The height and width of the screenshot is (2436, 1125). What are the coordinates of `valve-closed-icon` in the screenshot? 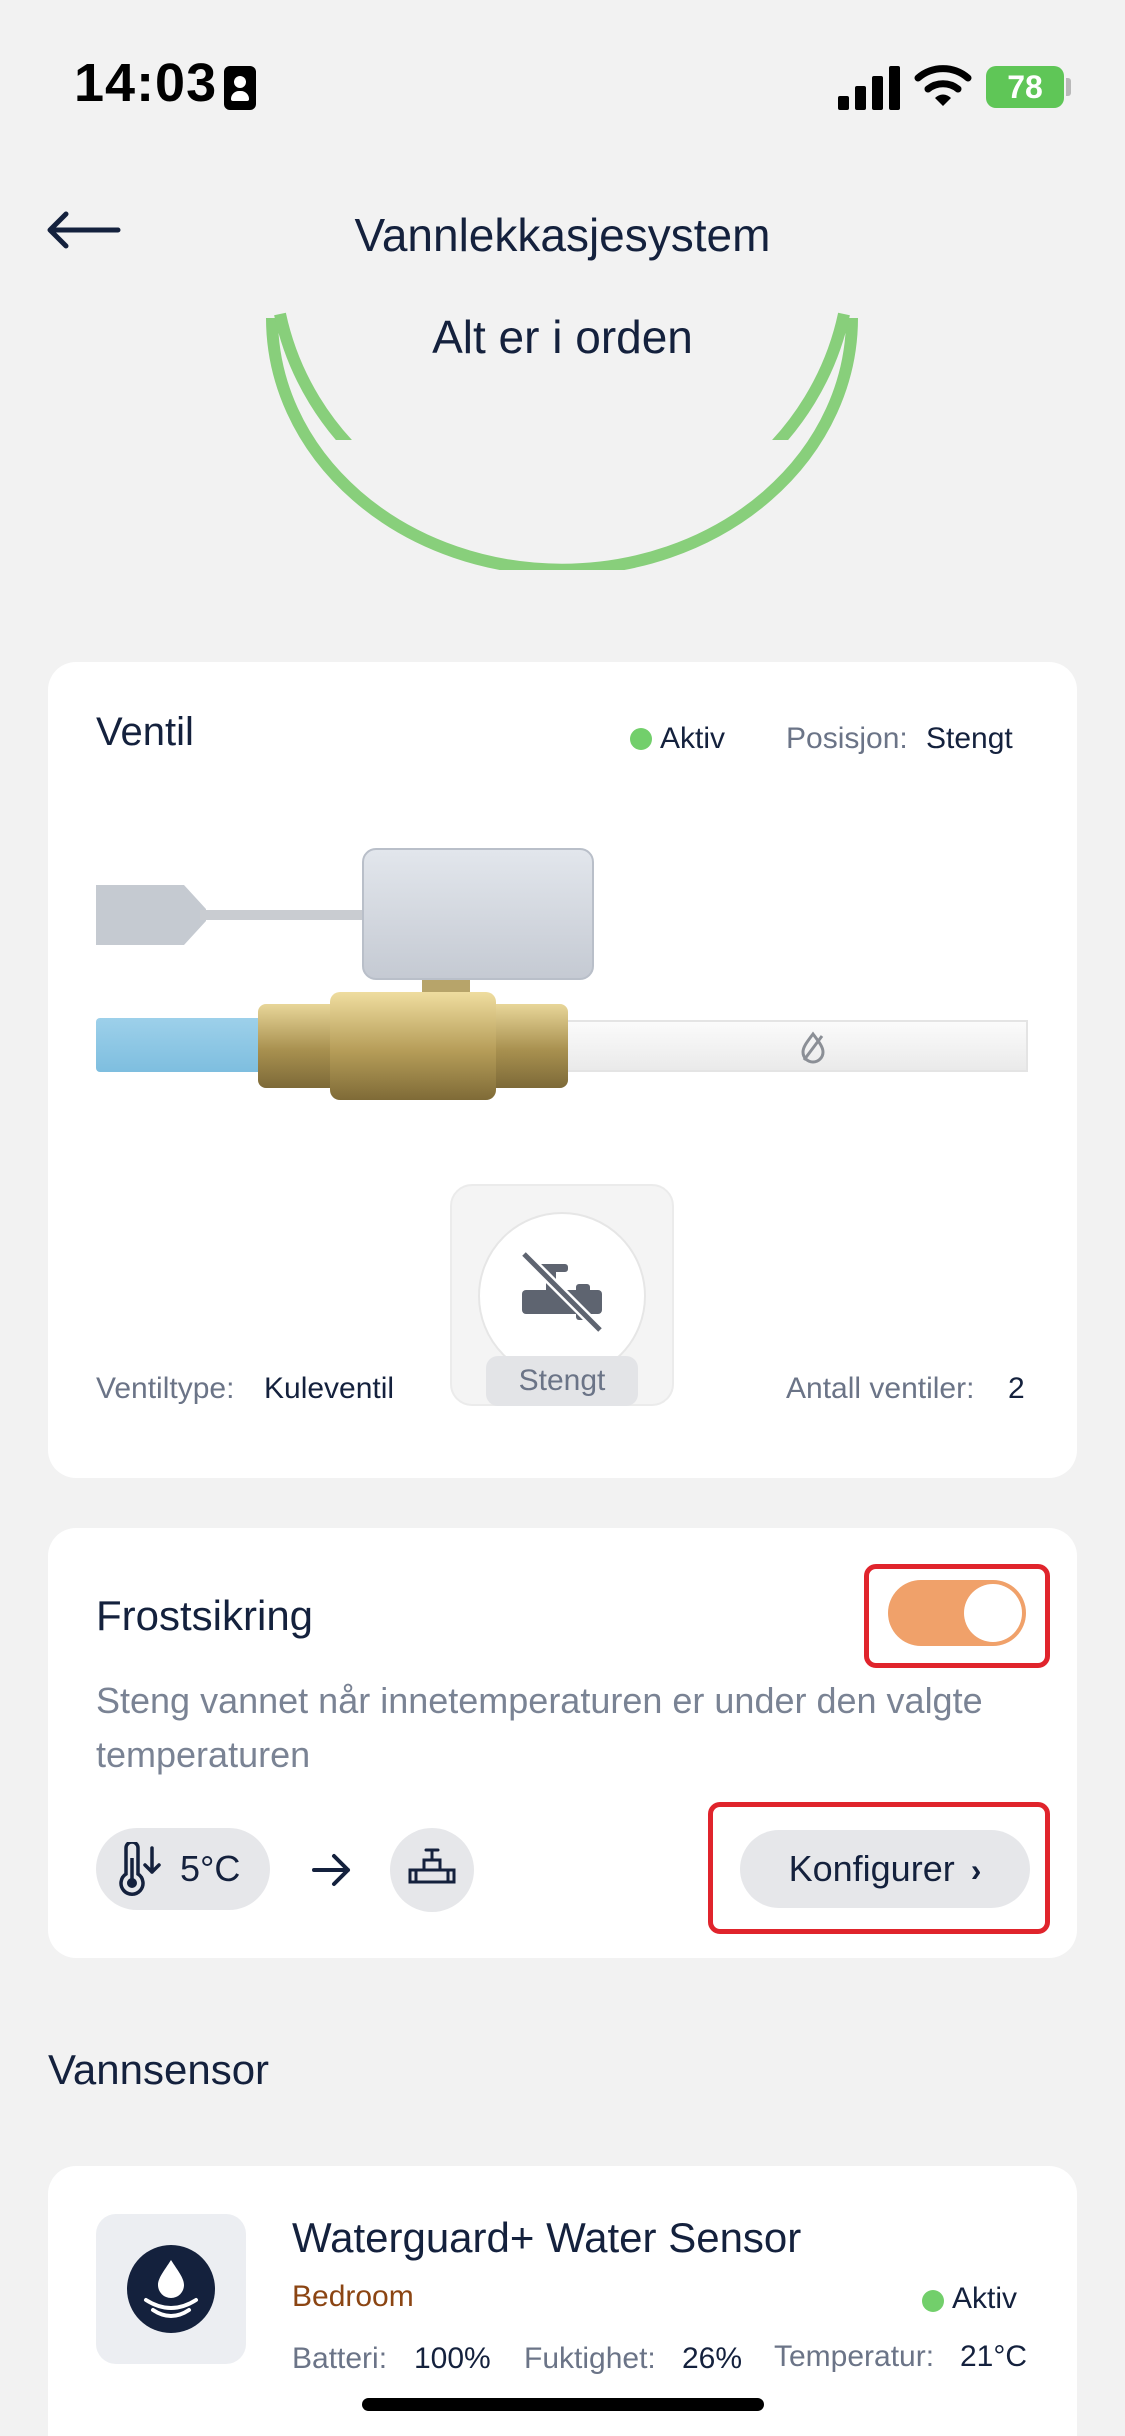 It's located at (562, 1292).